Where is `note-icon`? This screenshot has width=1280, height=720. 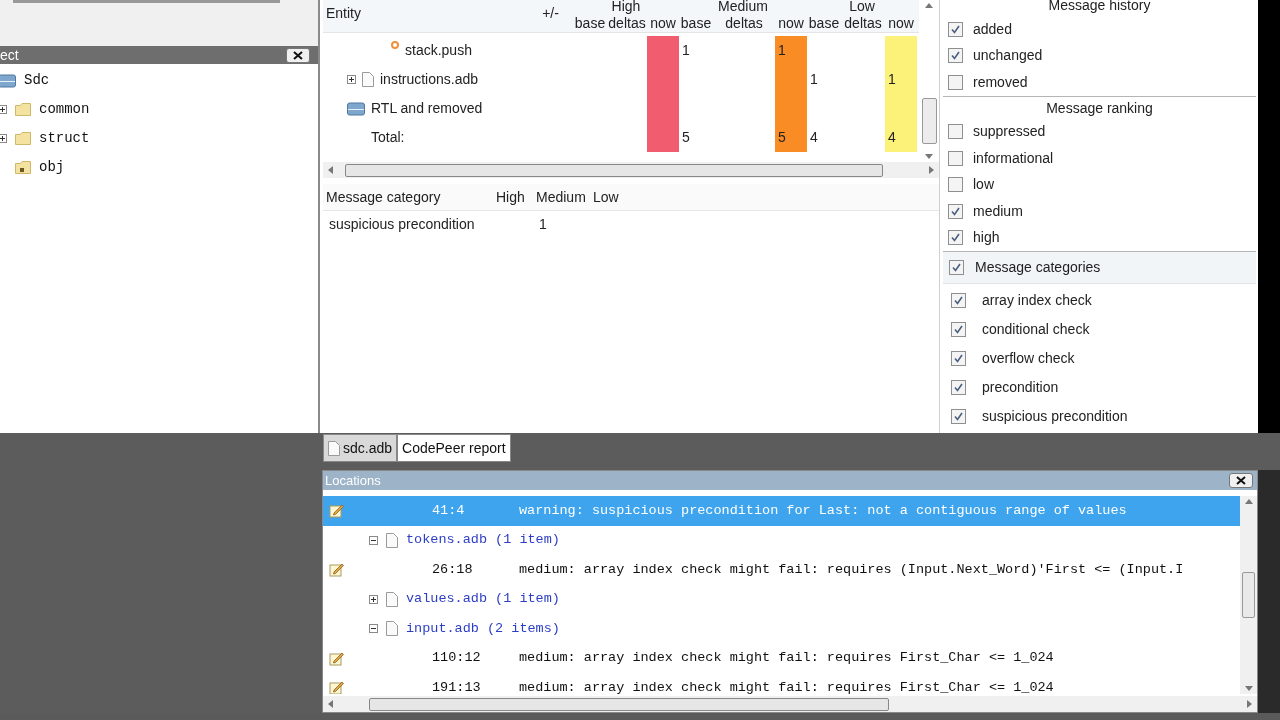 note-icon is located at coordinates (336, 658).